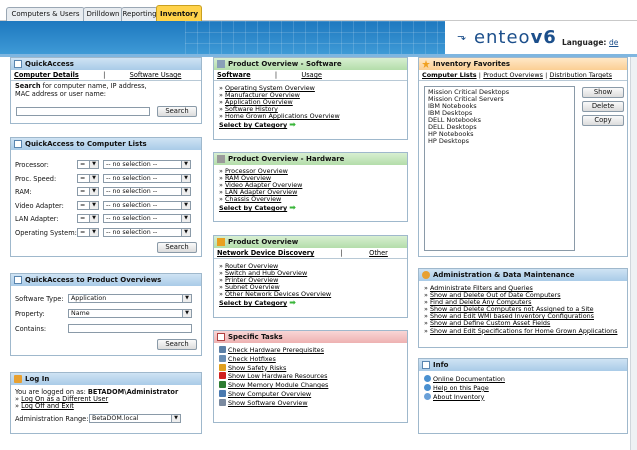 This screenshot has height=450, width=637. I want to click on overview-link: Home Grown Applications Overview, so click(282, 116).